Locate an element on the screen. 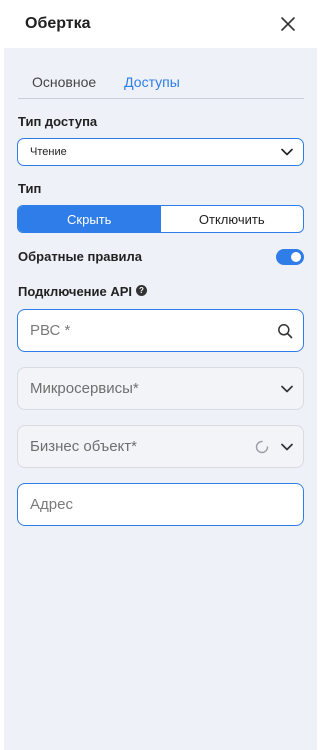  tab-bar: Основное Доступы is located at coordinates (161, 84).